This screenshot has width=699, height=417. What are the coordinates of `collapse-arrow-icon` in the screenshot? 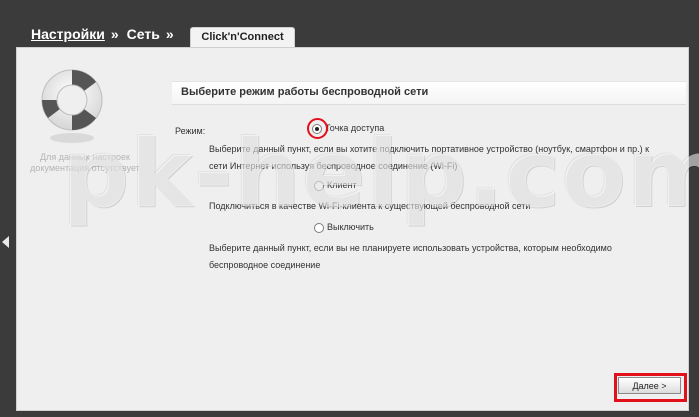 It's located at (5, 242).